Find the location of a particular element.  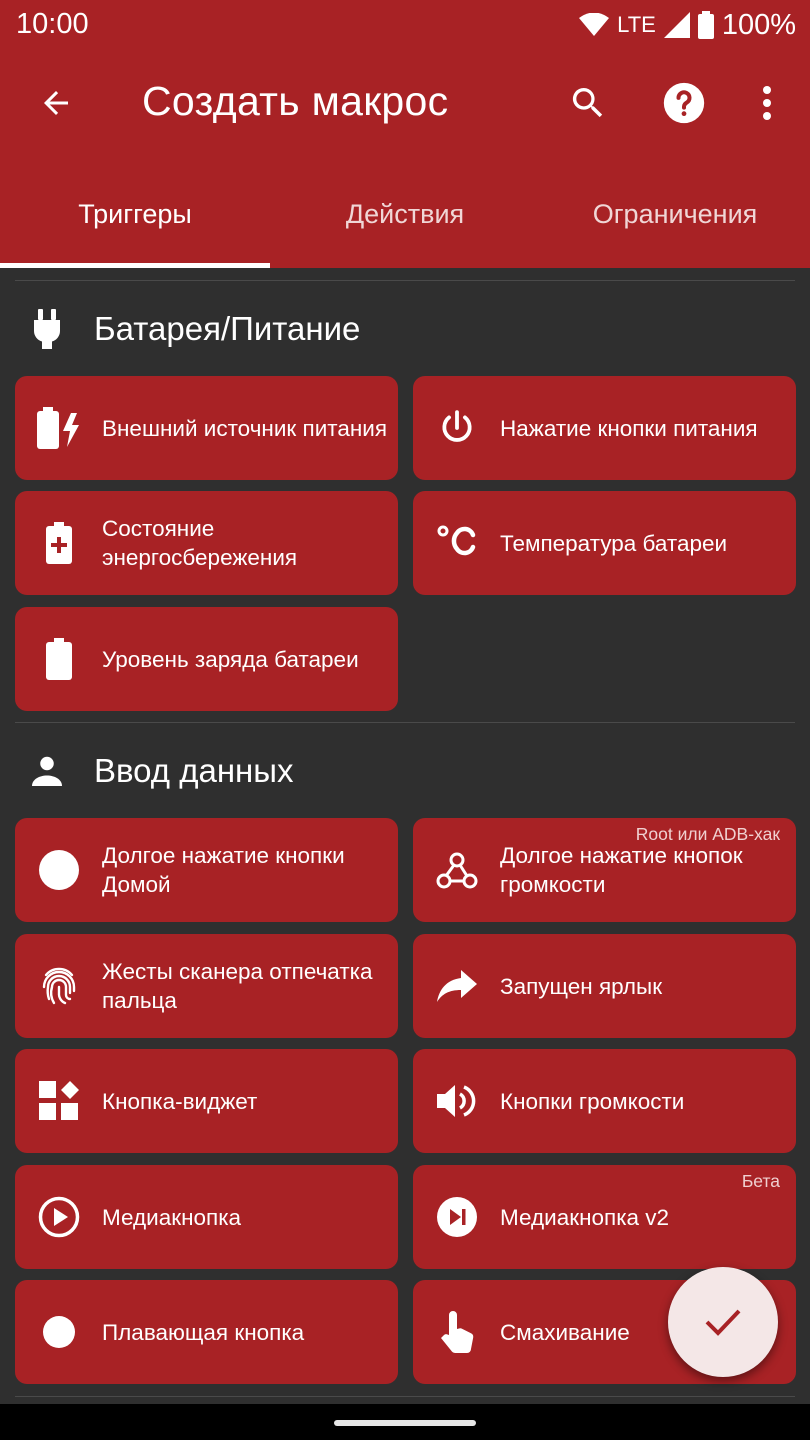

celsius-icon is located at coordinates (457, 543).